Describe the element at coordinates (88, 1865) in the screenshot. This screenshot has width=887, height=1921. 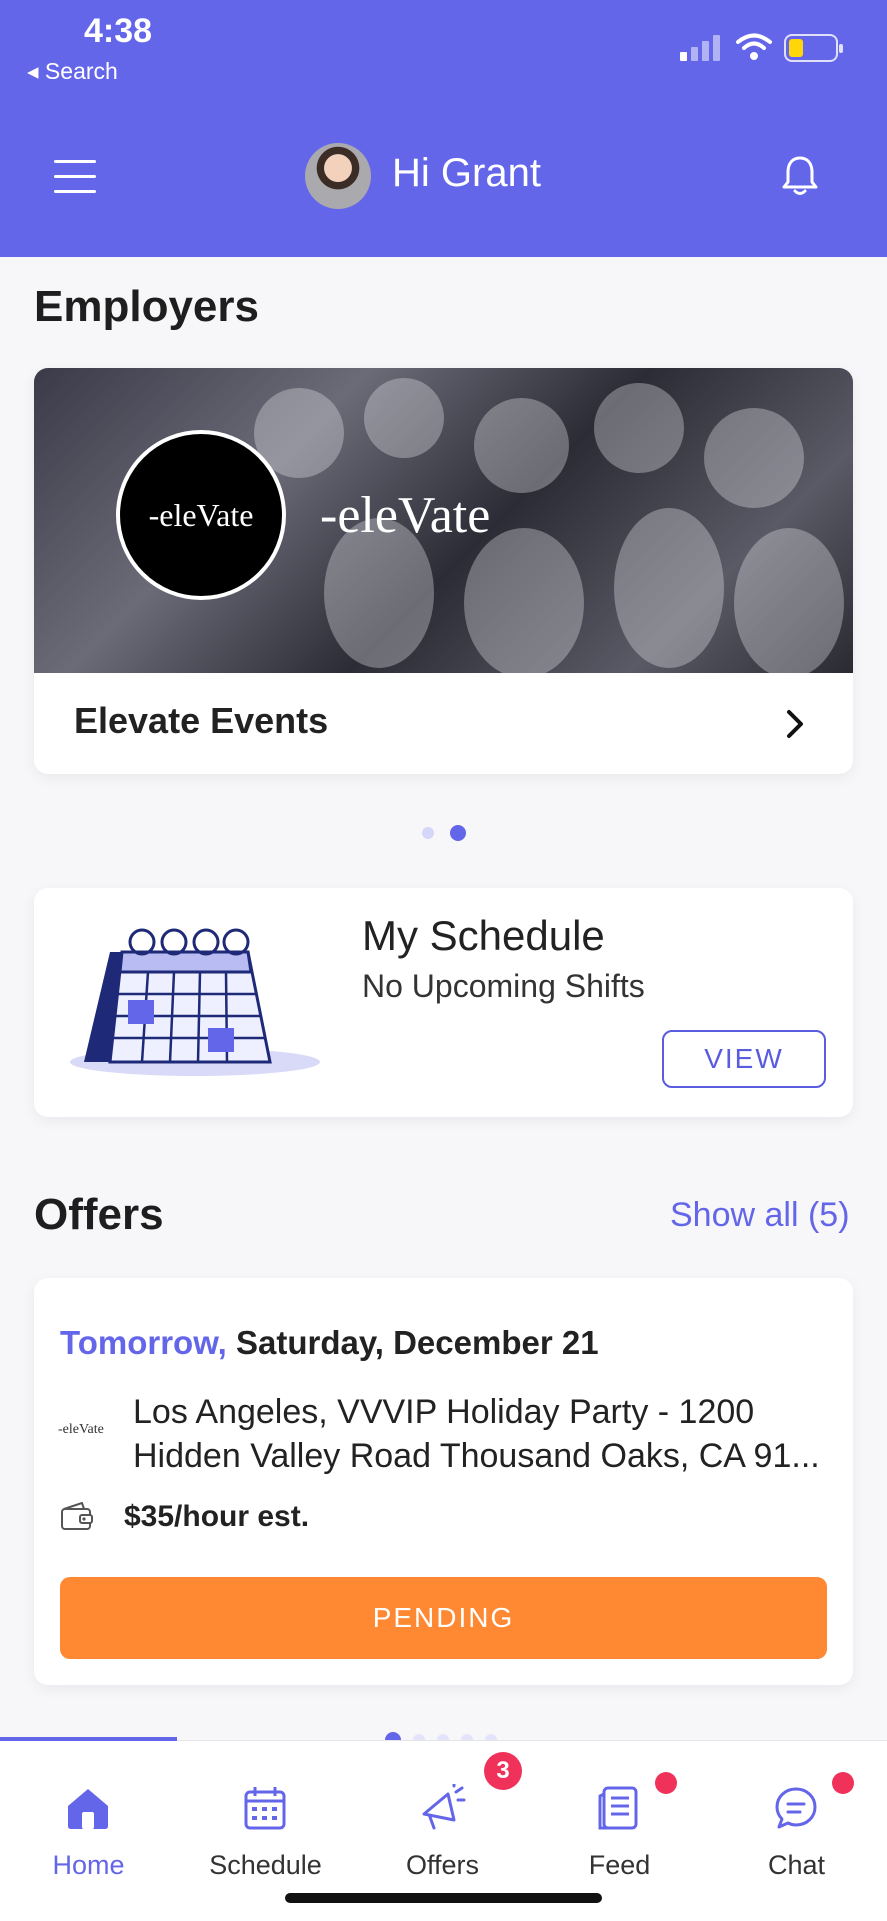
I see `tab-home-label: Home` at that location.